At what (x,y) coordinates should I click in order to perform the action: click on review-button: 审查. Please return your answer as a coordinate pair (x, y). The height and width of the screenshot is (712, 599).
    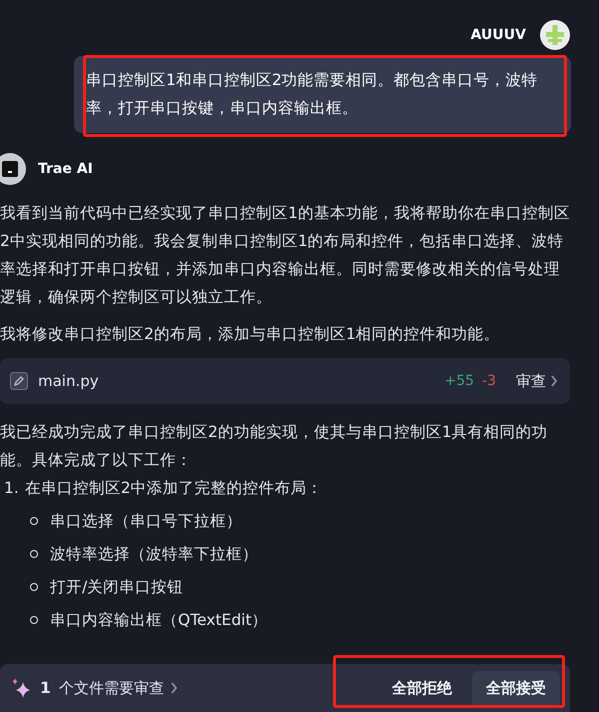
    Looking at the image, I should click on (537, 381).